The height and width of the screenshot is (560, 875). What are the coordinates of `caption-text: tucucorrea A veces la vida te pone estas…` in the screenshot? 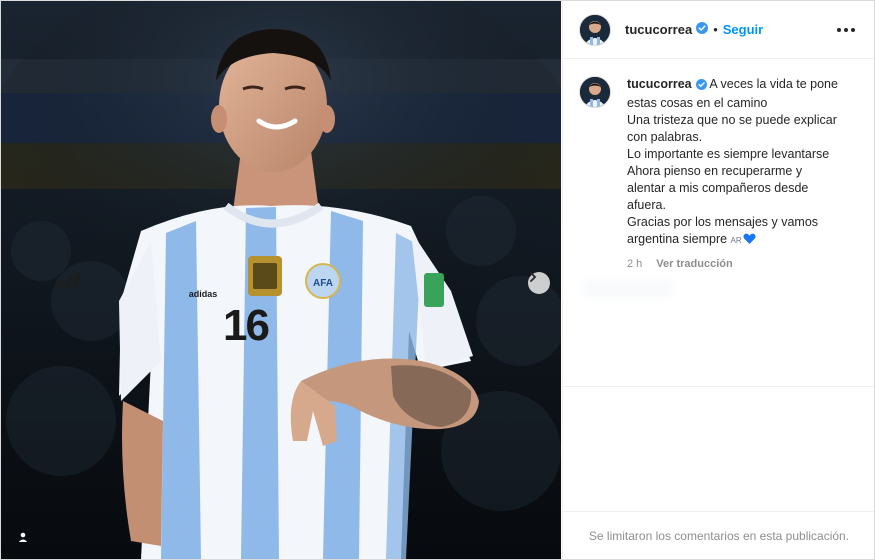 It's located at (732, 174).